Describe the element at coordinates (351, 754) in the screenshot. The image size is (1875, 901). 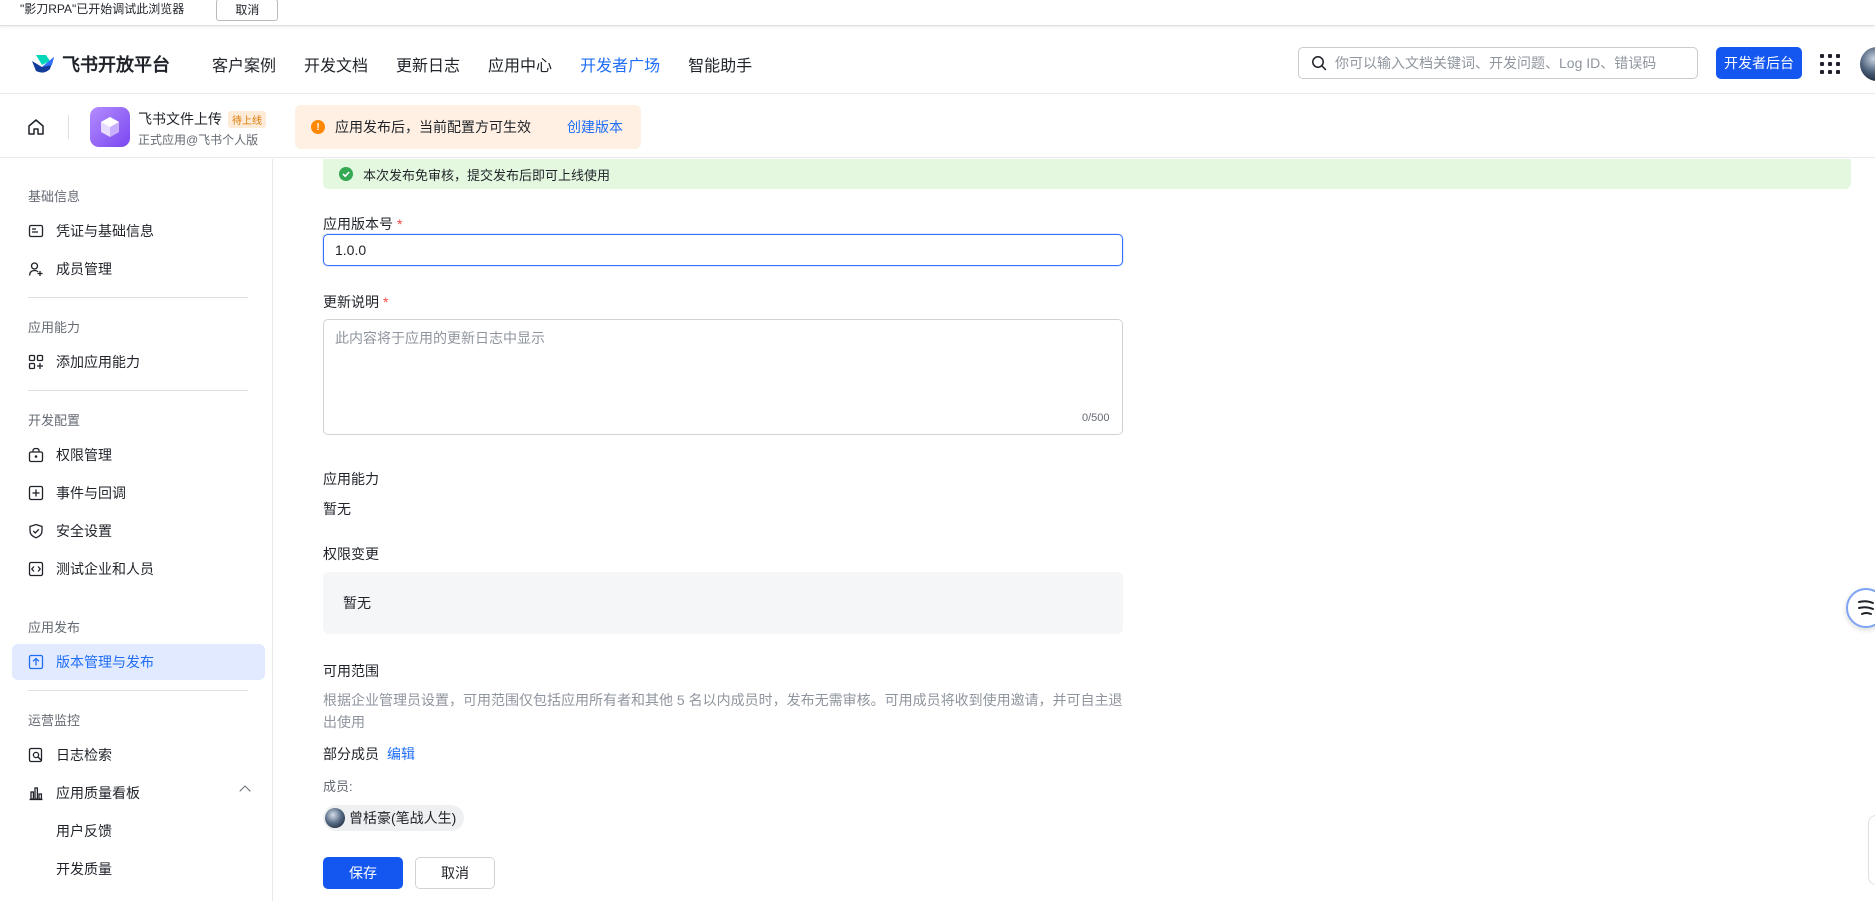
I see `scope-value: 部分成员` at that location.